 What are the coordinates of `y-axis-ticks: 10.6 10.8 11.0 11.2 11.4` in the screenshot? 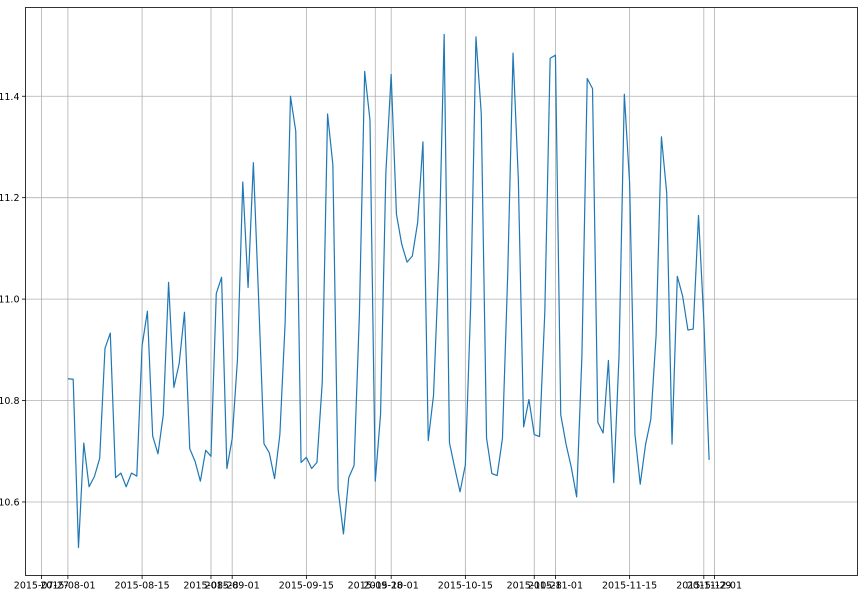 It's located at (13, 300).